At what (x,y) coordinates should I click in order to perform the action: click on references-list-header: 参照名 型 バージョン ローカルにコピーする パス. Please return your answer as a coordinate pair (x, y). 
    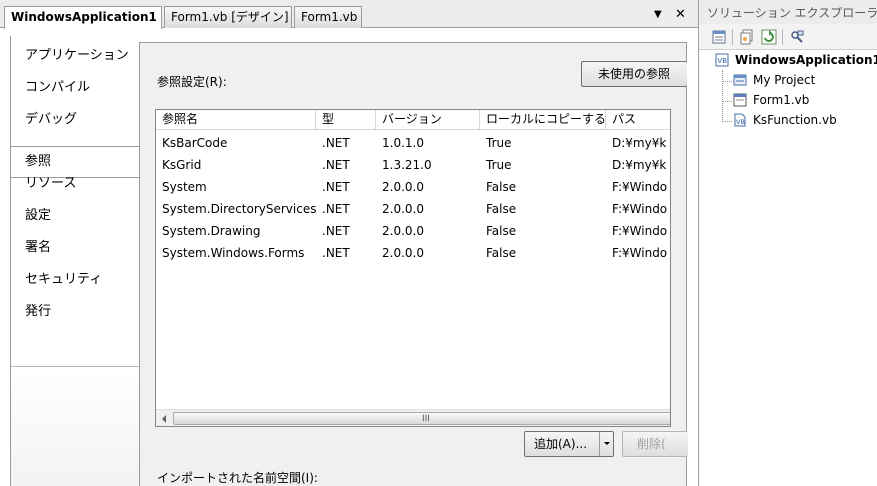
    Looking at the image, I should click on (413, 120).